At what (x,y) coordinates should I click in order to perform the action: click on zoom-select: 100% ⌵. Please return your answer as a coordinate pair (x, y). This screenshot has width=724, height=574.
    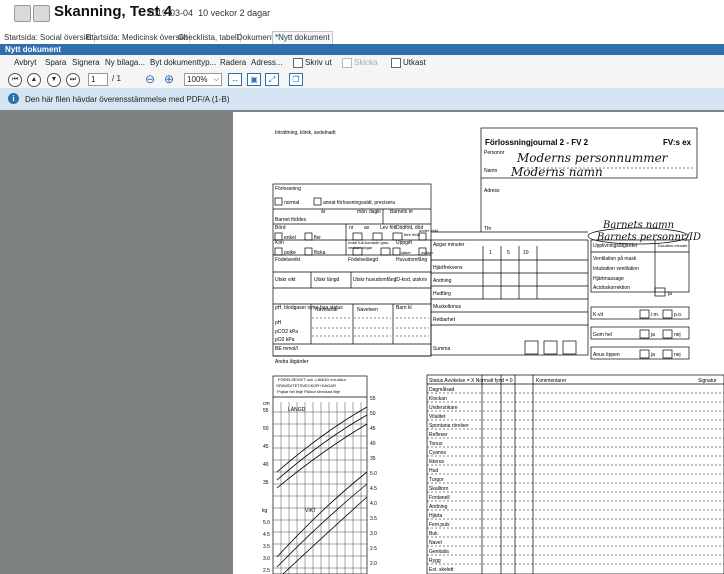
    Looking at the image, I should click on (203, 79).